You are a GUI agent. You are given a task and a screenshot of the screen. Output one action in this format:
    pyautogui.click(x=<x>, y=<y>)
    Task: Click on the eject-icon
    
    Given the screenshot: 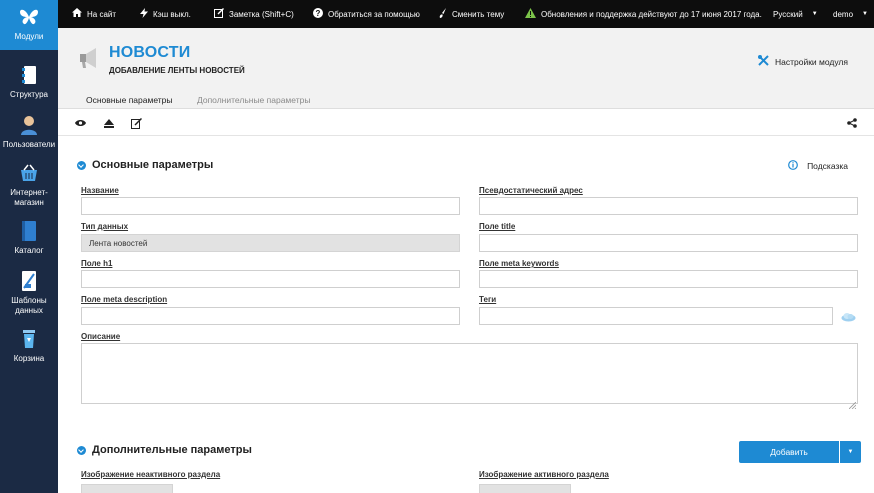 What is the action you would take?
    pyautogui.click(x=109, y=123)
    